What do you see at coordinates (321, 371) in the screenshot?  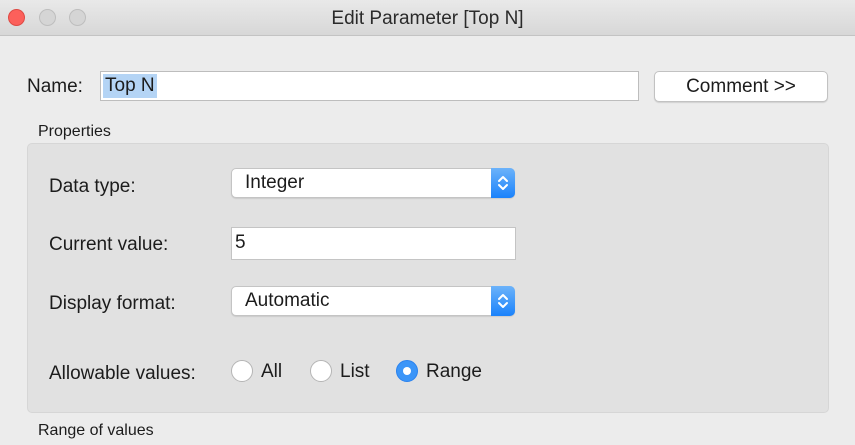 I see `radio-list-button` at bounding box center [321, 371].